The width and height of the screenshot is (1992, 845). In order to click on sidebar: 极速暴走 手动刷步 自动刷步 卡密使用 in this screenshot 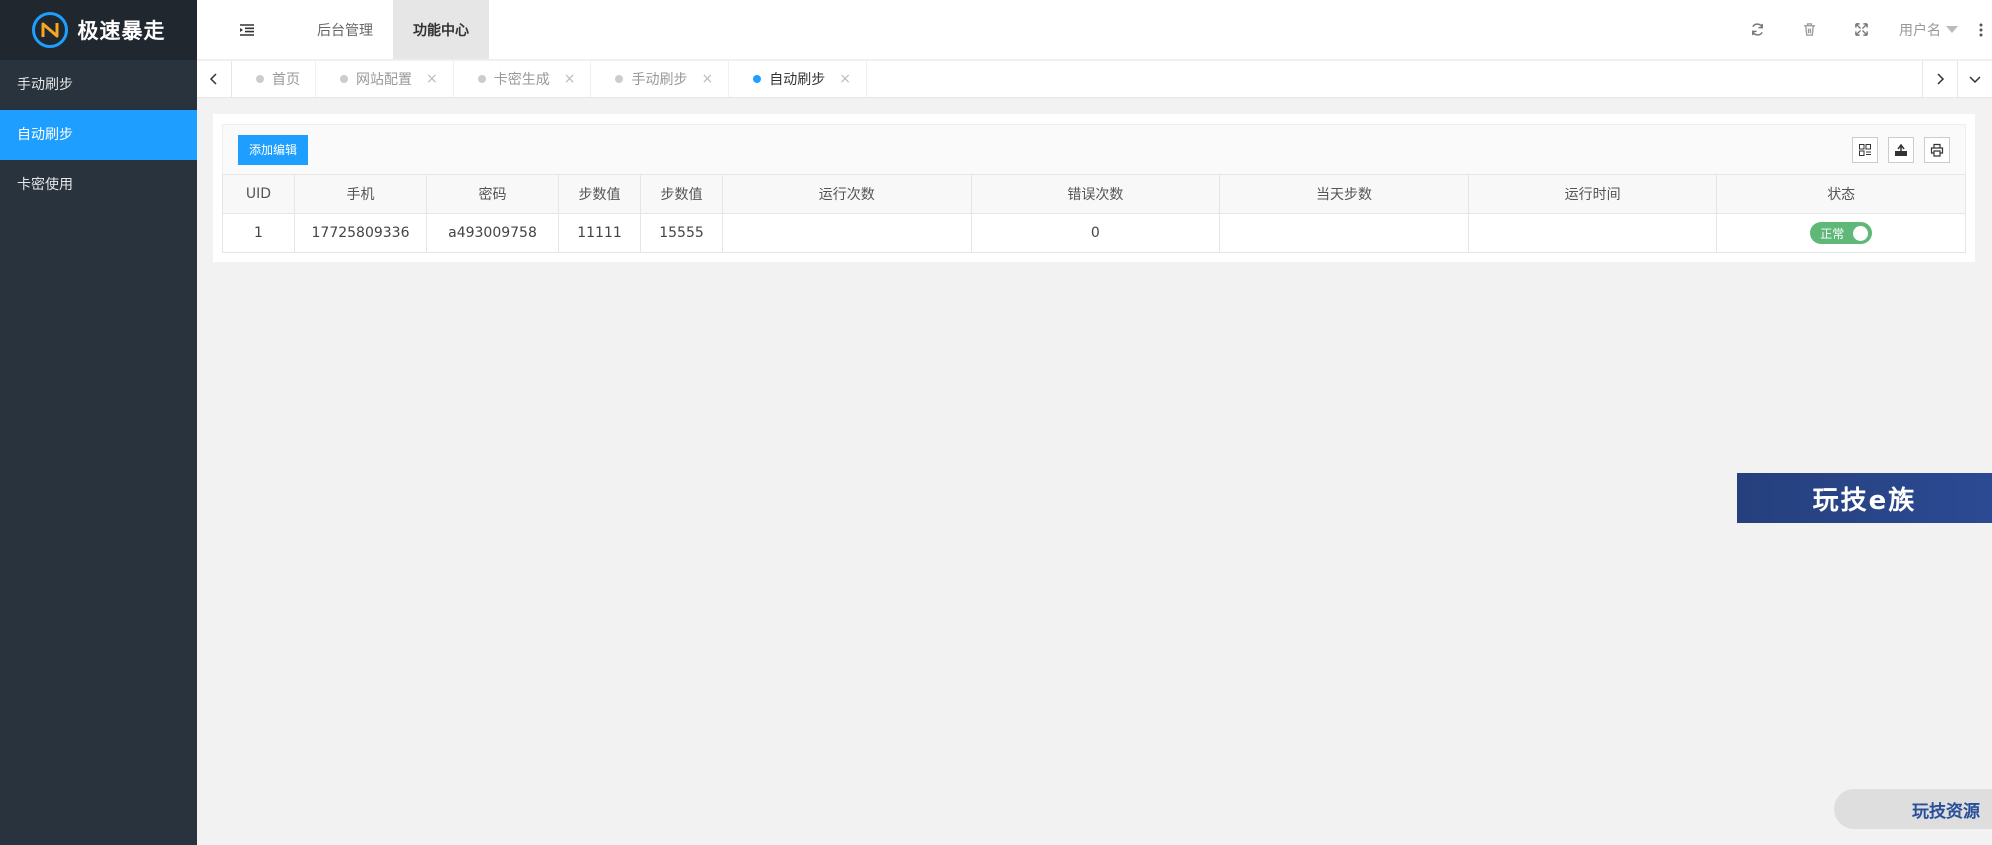, I will do `click(98, 422)`.